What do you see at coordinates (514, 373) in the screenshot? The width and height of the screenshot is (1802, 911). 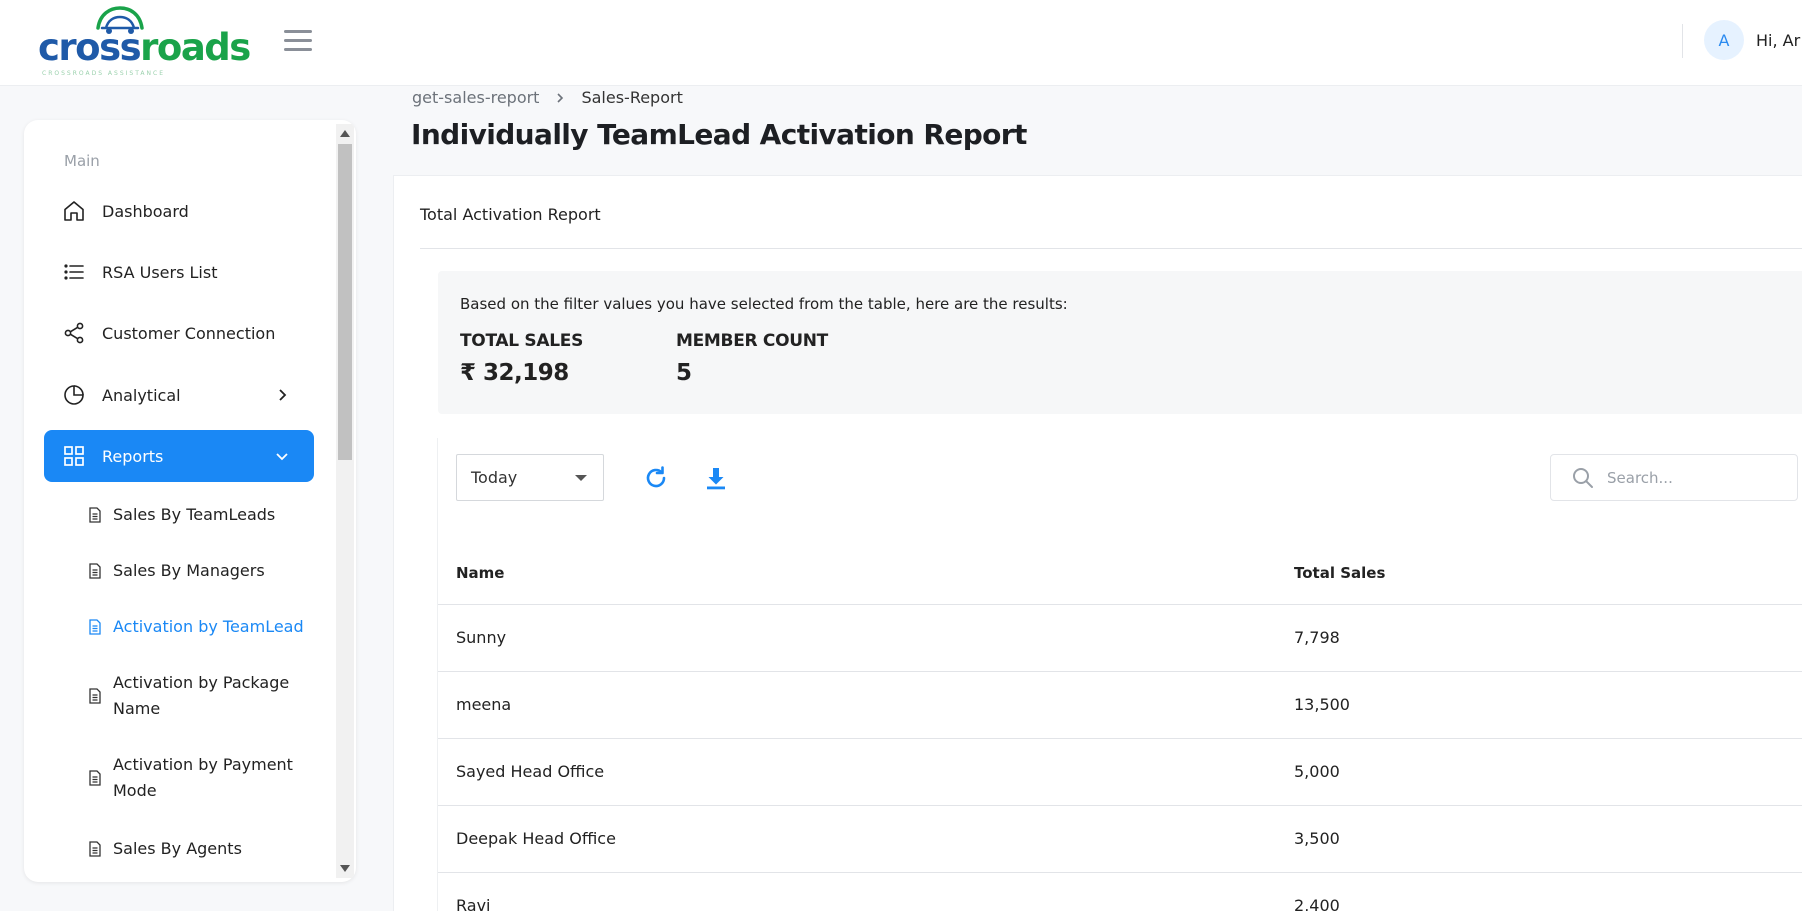 I see `total-sales-value: ₹ 32,198` at bounding box center [514, 373].